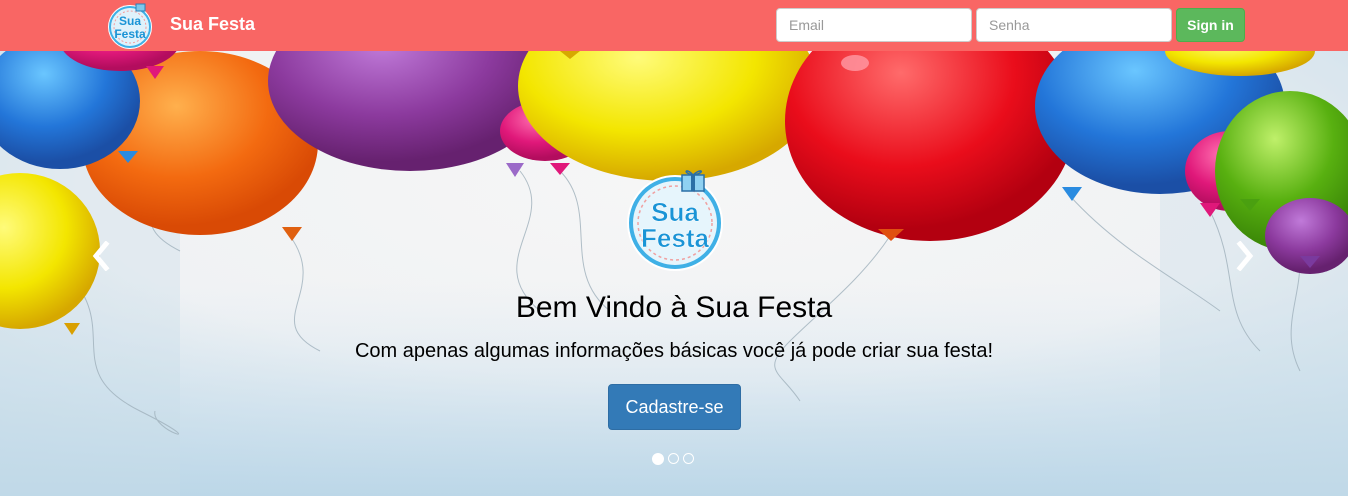 This screenshot has height=496, width=1348. I want to click on senha-input, so click(1074, 25).